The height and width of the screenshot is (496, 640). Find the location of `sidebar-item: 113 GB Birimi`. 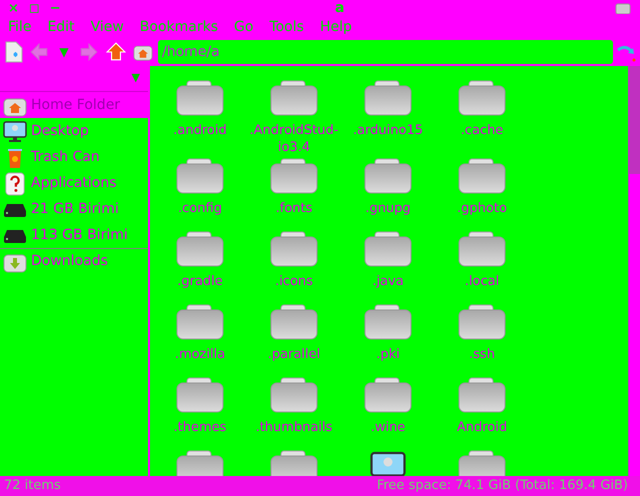

sidebar-item: 113 GB Birimi is located at coordinates (74, 235).